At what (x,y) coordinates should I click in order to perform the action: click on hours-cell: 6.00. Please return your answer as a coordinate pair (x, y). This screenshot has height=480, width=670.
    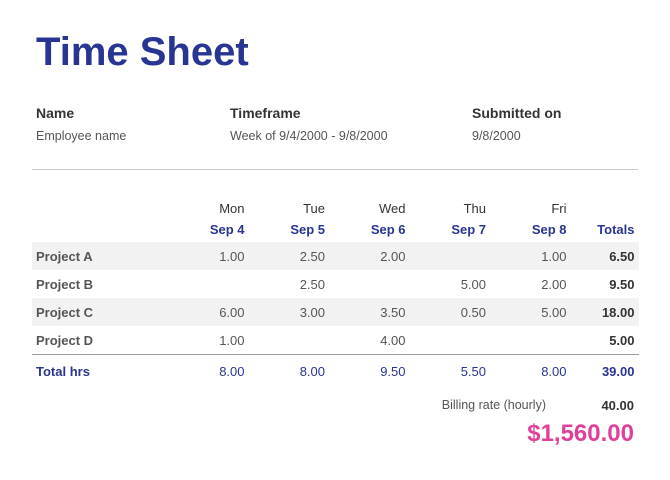
    Looking at the image, I should click on (208, 312).